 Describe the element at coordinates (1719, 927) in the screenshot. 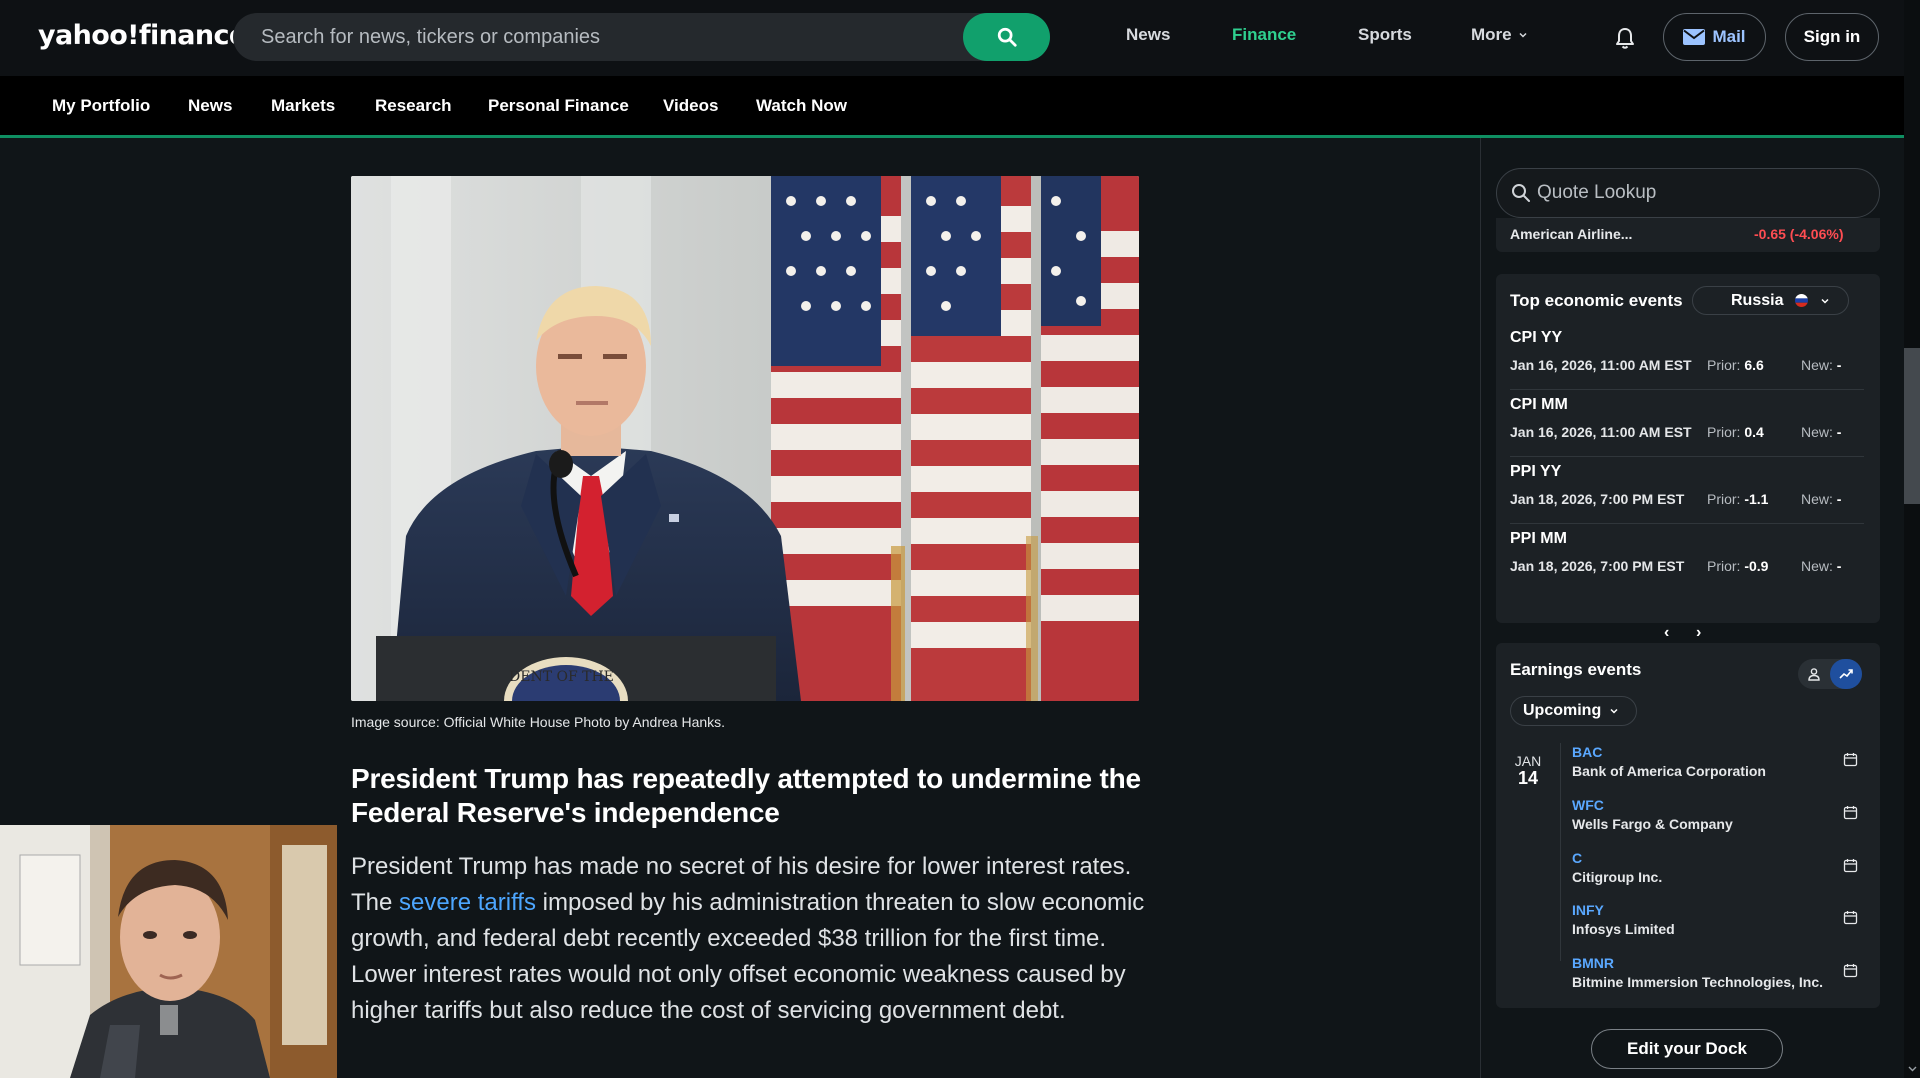

I see `earnings-item: INFY Infosys Limited` at that location.